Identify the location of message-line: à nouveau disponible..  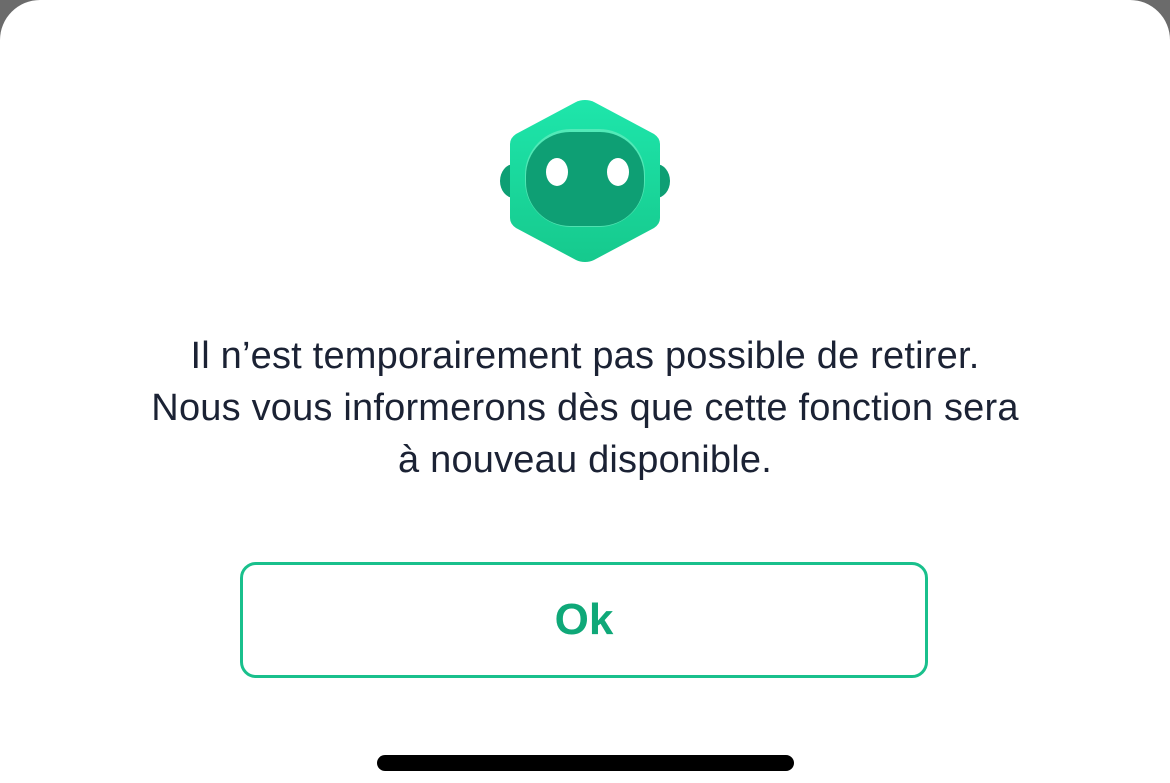
(585, 460).